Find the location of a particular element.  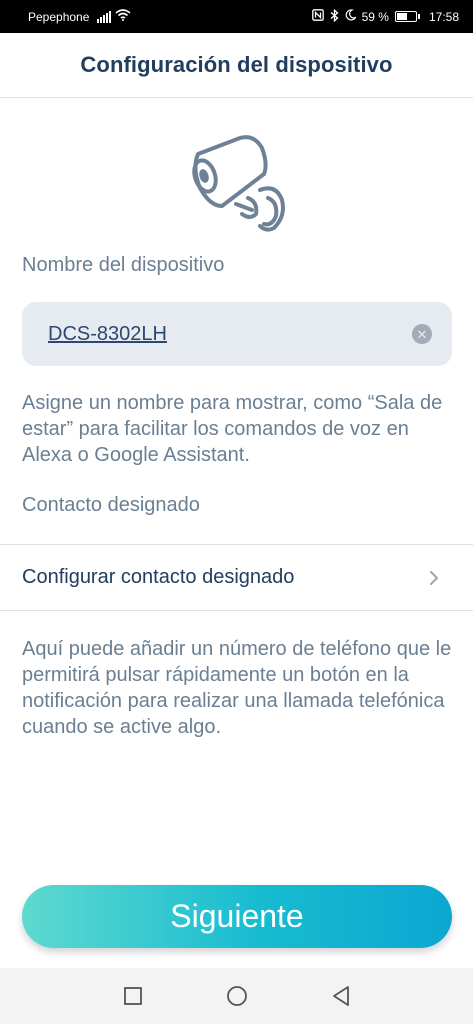

next-button: Siguiente is located at coordinates (237, 916).